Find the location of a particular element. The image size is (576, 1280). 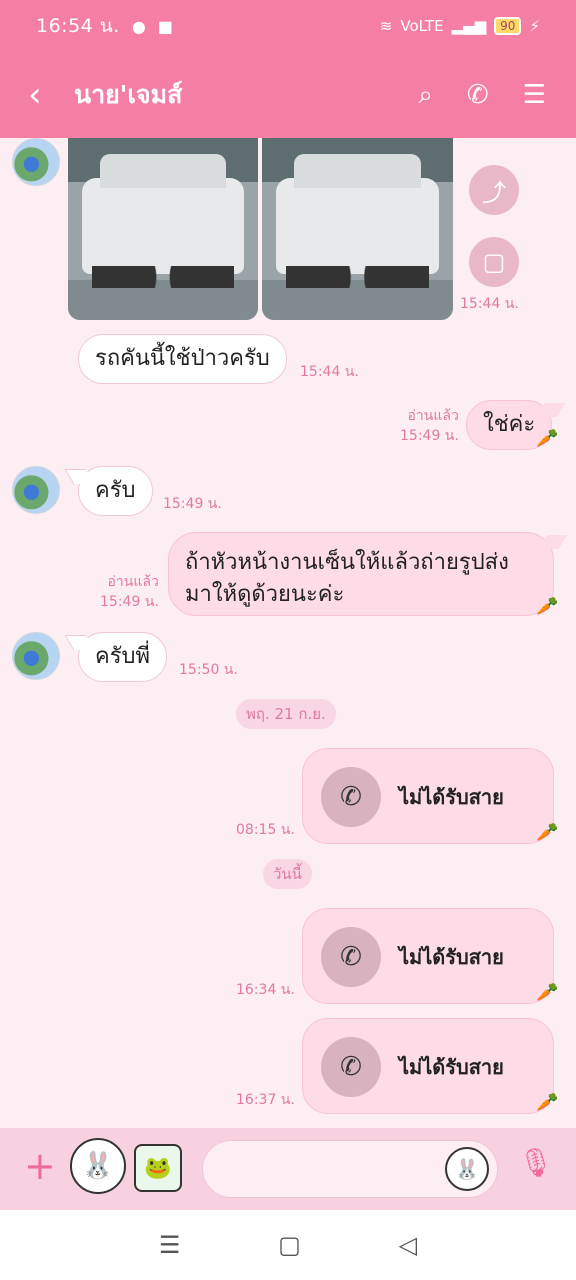

chat-header: ‹ นาย'เจมส์ ⌕ ✆ ☰ is located at coordinates (288, 95).